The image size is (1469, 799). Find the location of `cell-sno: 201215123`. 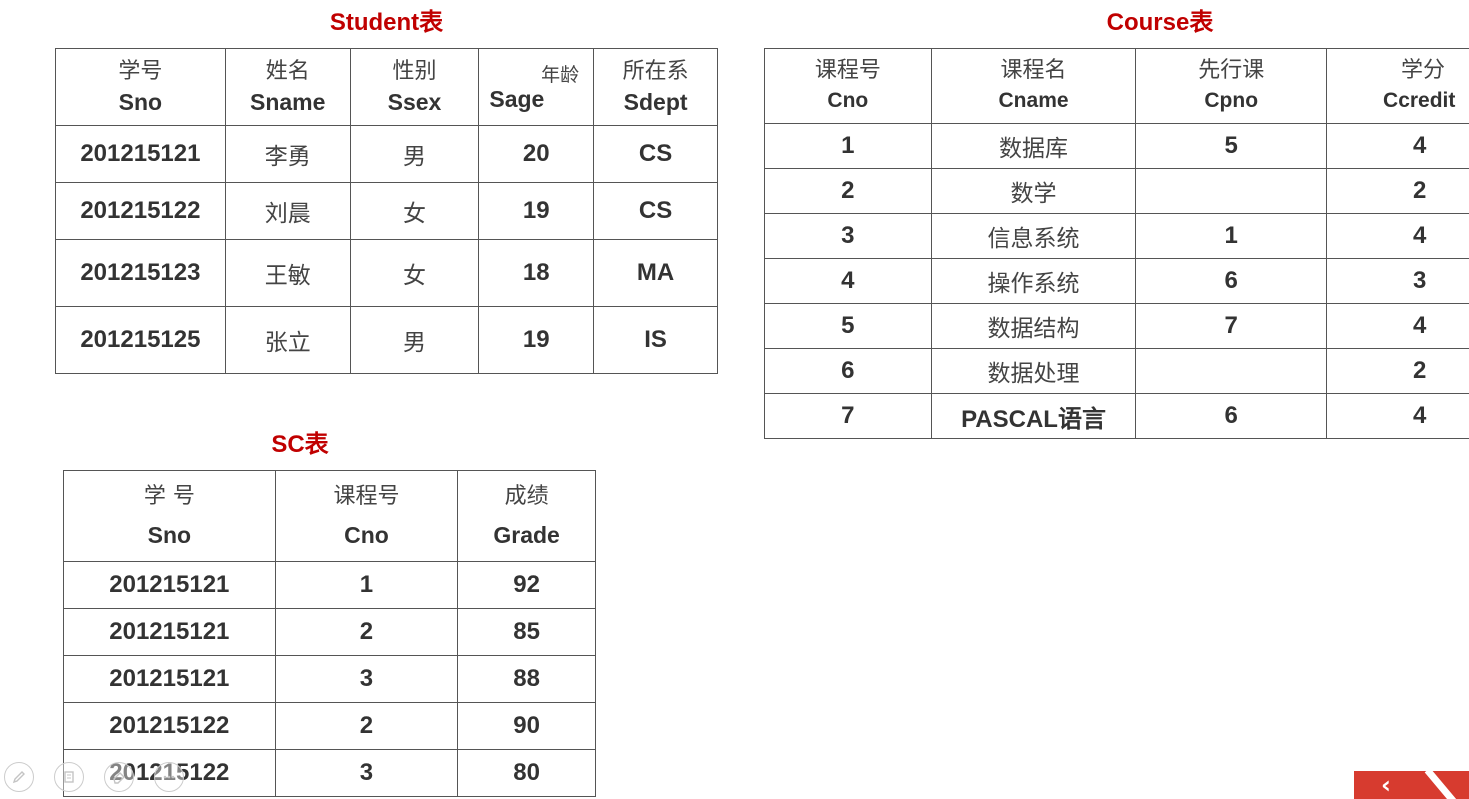

cell-sno: 201215123 is located at coordinates (140, 273).